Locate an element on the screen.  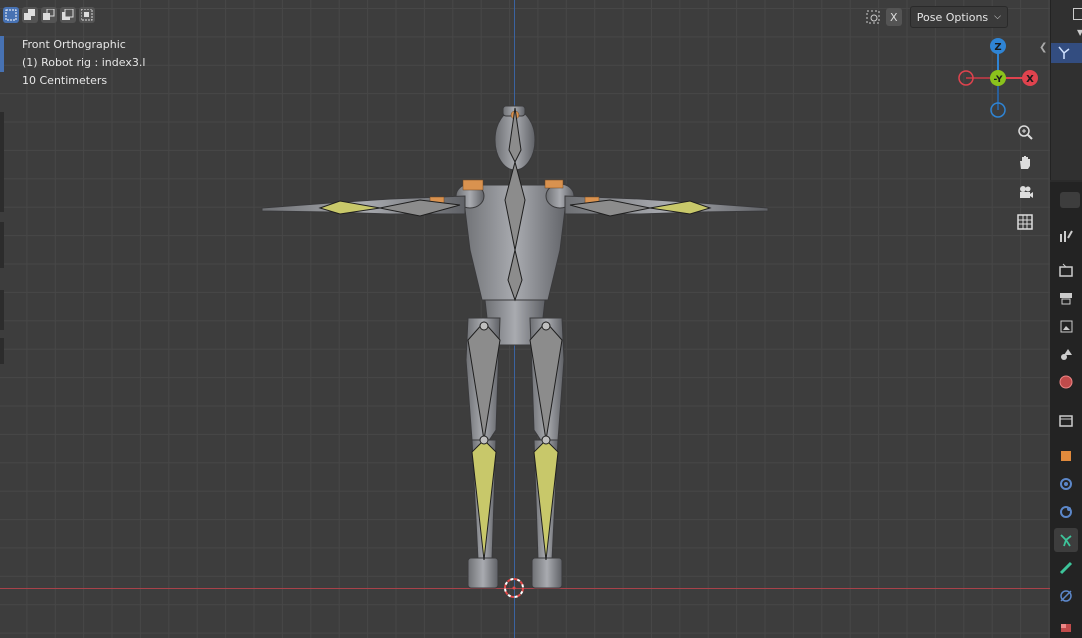
navigation-gizmo: Z X -Y is located at coordinates (998, 78).